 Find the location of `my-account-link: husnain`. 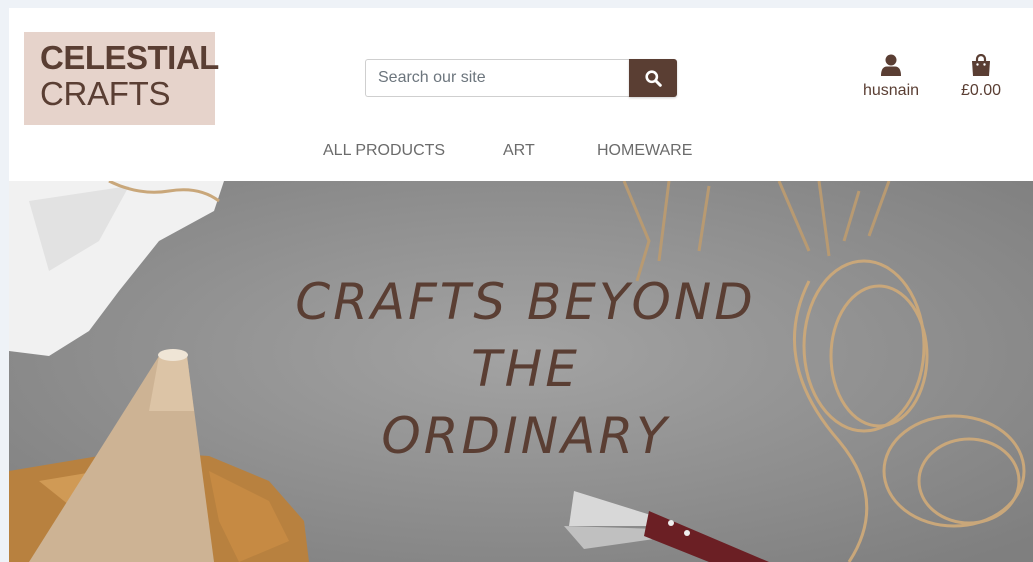

my-account-link: husnain is located at coordinates (891, 77).